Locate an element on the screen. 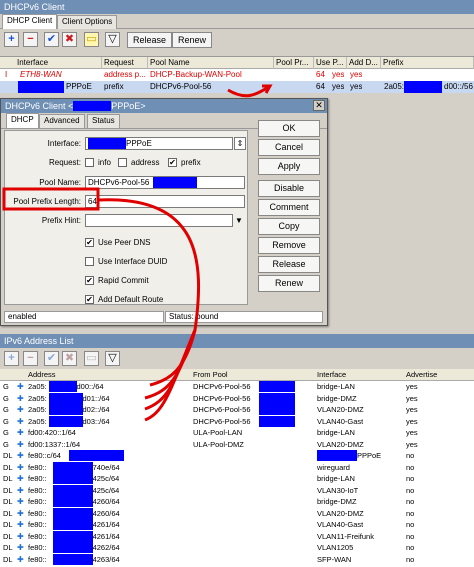 This screenshot has width=474, height=567. use-interface-duid-checkbox is located at coordinates (89, 261).